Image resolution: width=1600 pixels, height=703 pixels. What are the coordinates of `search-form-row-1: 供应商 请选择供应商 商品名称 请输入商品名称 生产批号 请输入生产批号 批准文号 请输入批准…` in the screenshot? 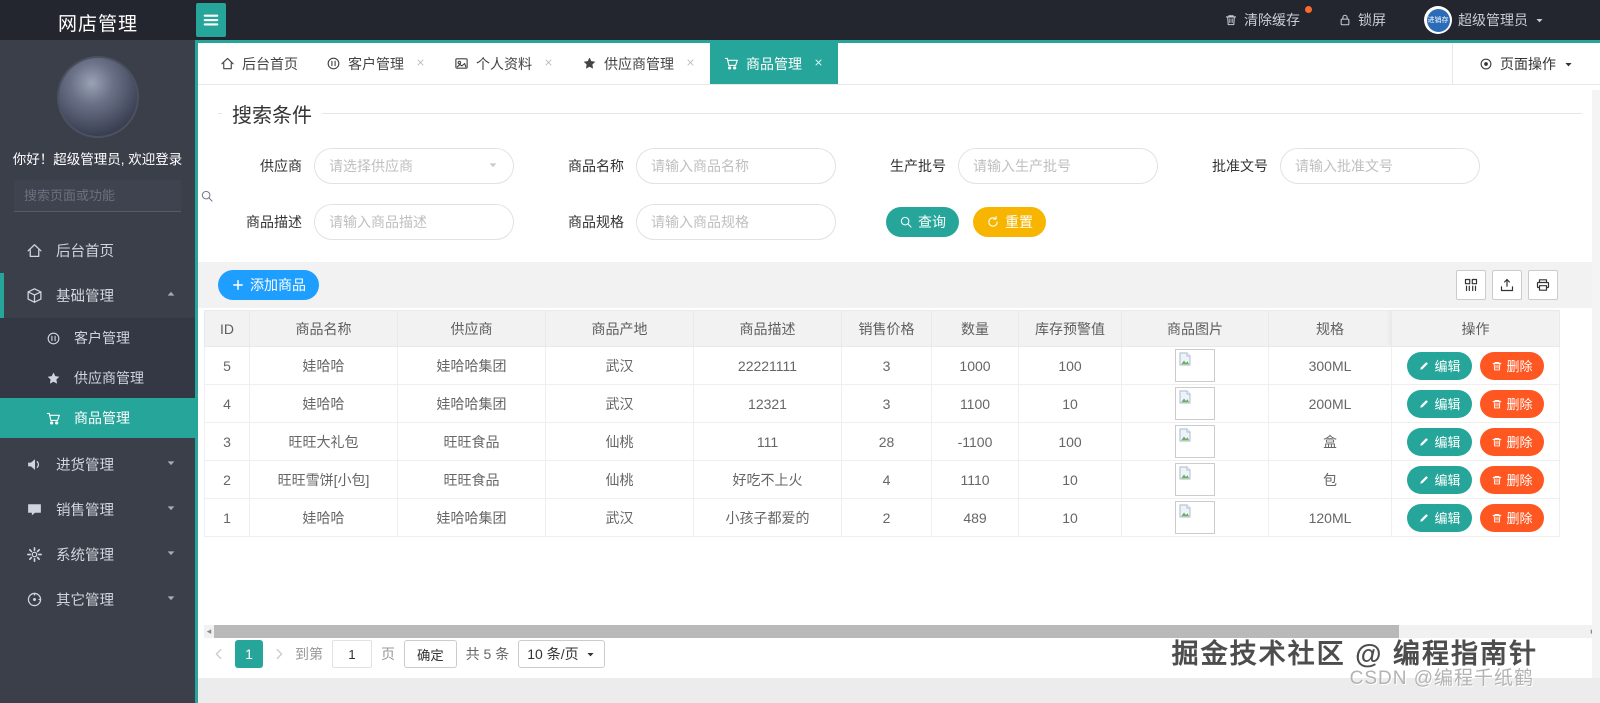 It's located at (900, 166).